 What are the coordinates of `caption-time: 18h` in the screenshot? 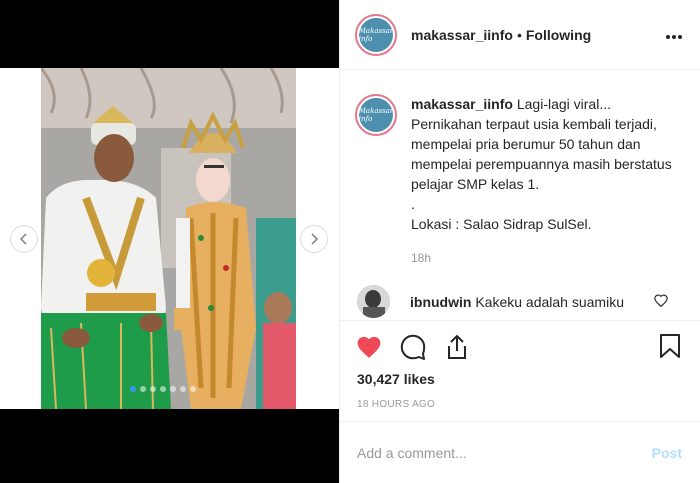 It's located at (546, 258).